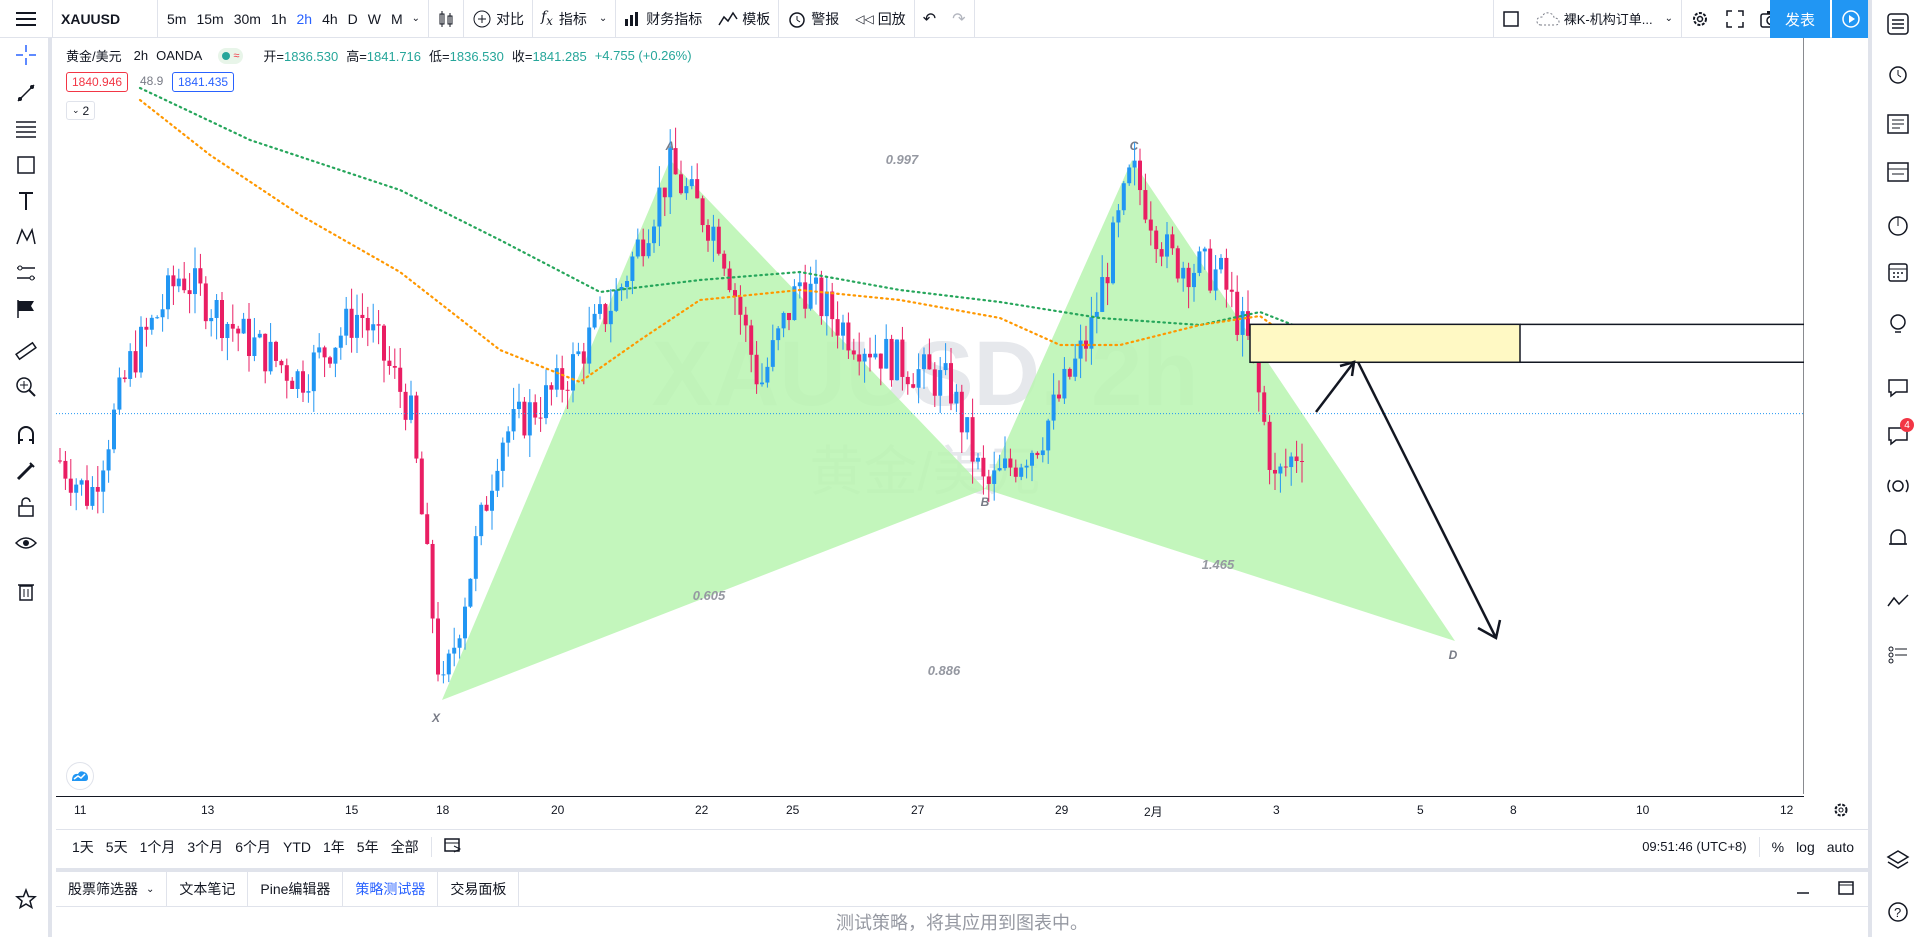  I want to click on projection-icon, so click(26, 273).